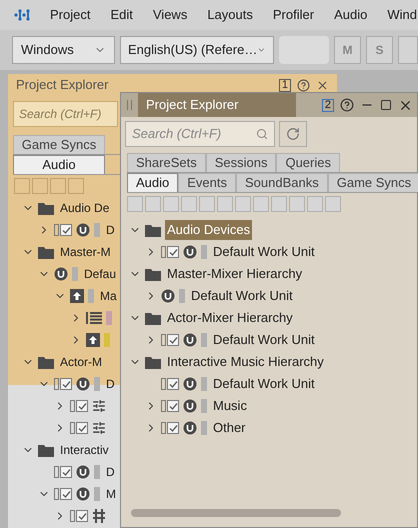 The image size is (418, 528). I want to click on tree-item-label: Audio De, so click(85, 208).